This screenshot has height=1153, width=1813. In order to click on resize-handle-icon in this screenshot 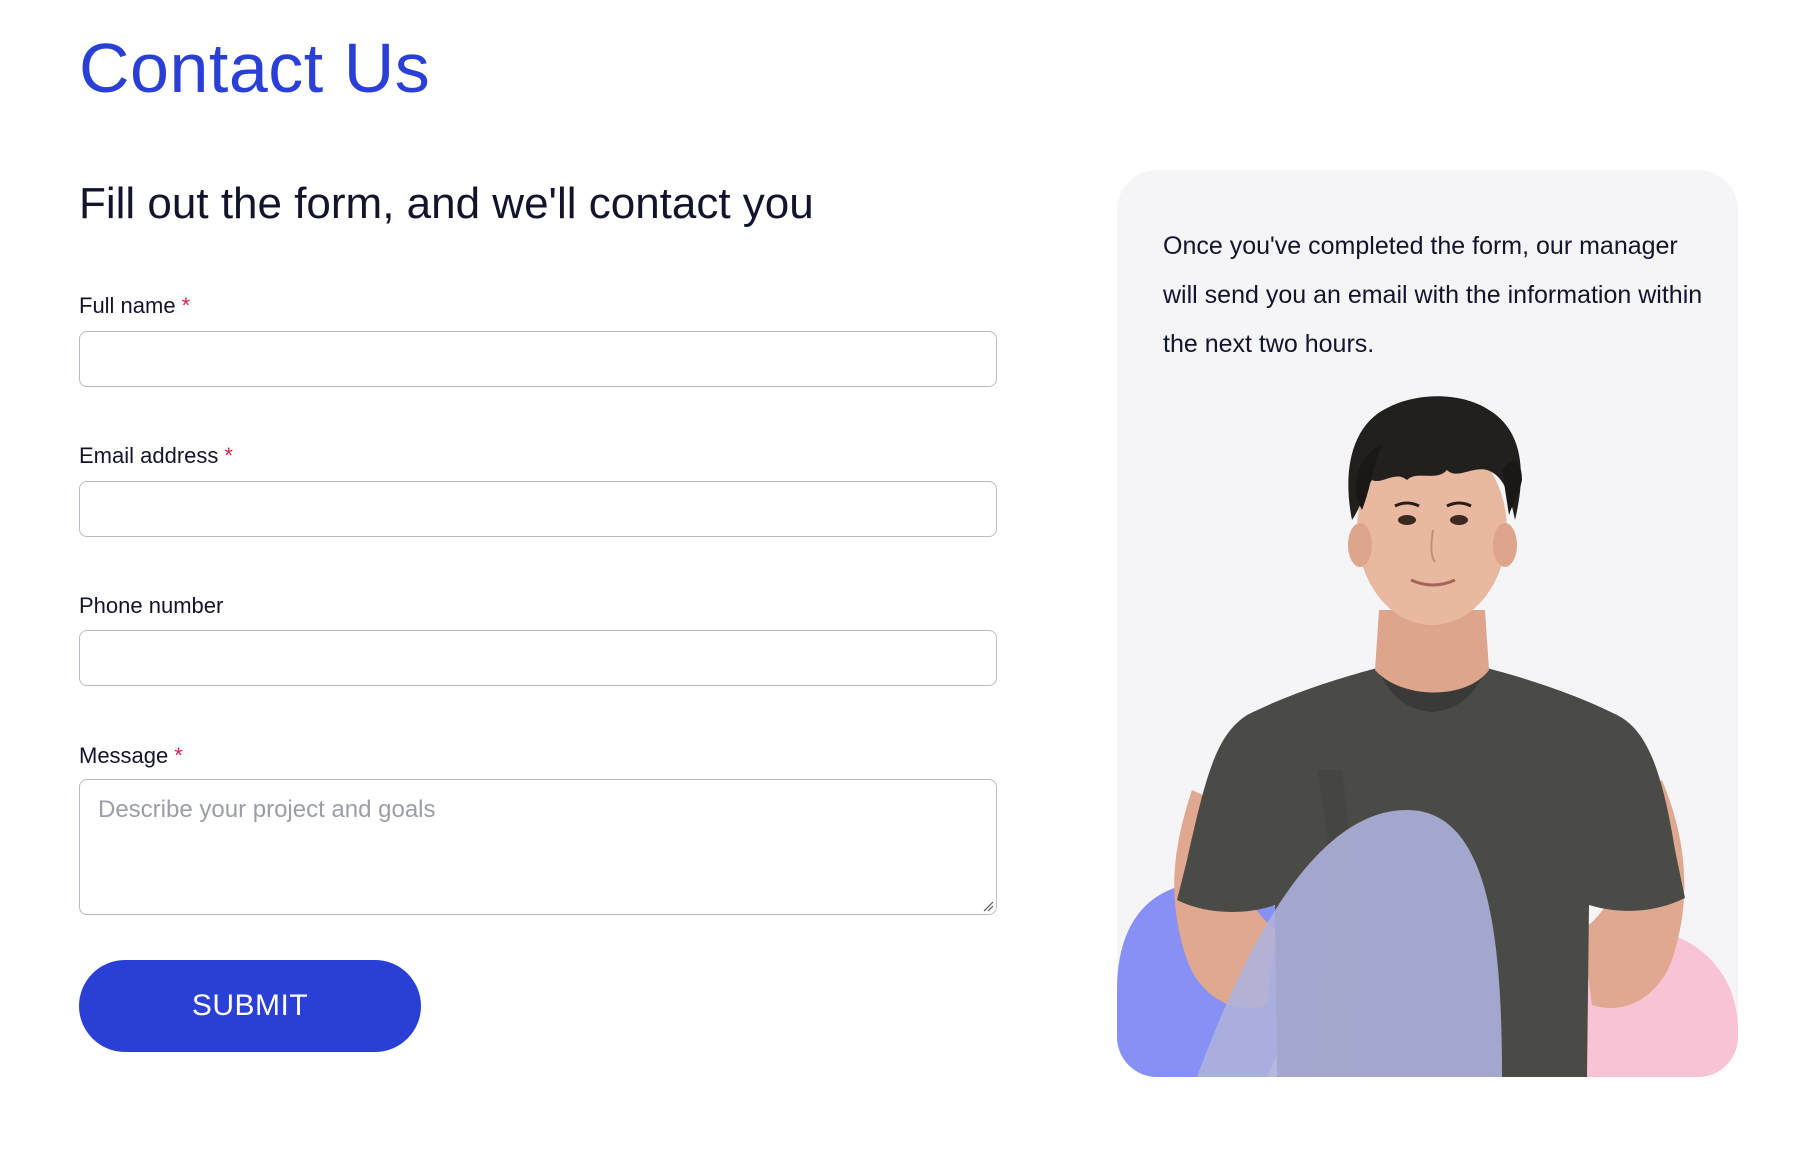, I will do `click(988, 906)`.